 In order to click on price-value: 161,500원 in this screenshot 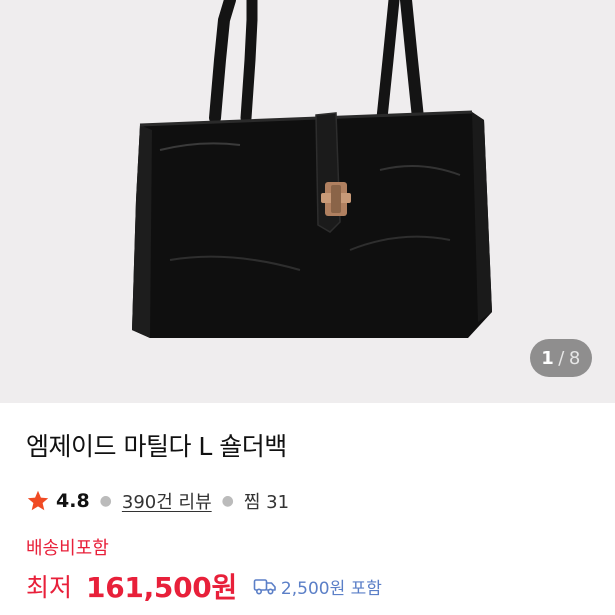, I will do `click(161, 587)`.